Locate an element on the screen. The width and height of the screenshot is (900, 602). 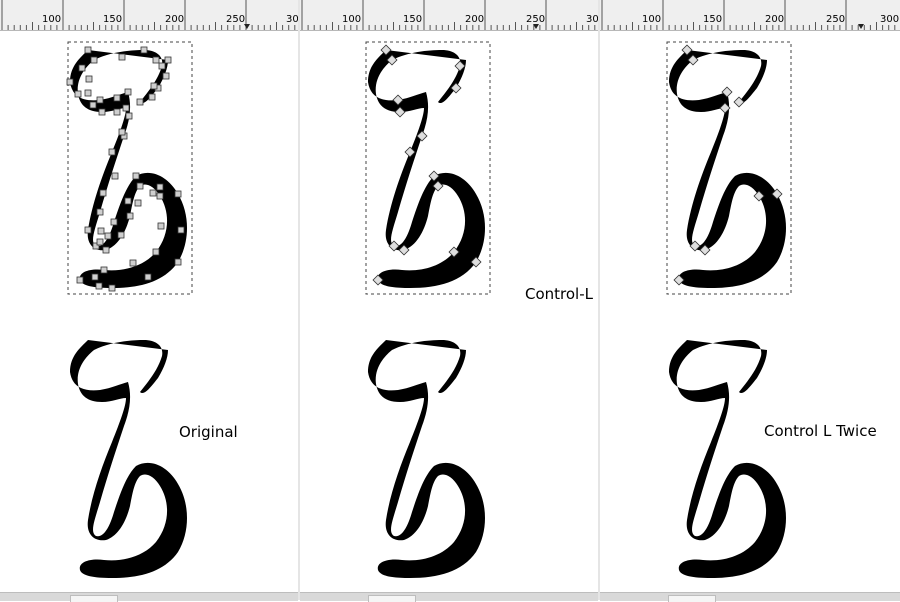
caption-label: Original is located at coordinates (208, 432).